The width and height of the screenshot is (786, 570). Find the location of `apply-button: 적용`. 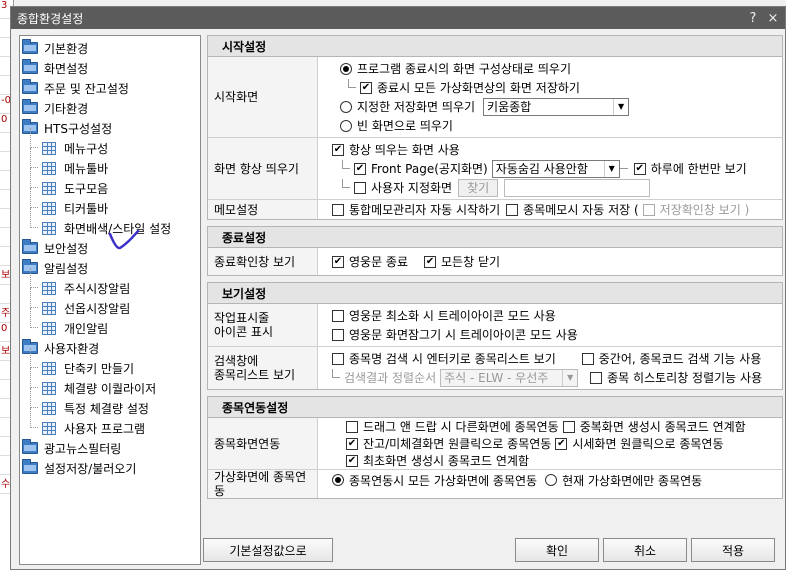

apply-button: 적용 is located at coordinates (733, 550).